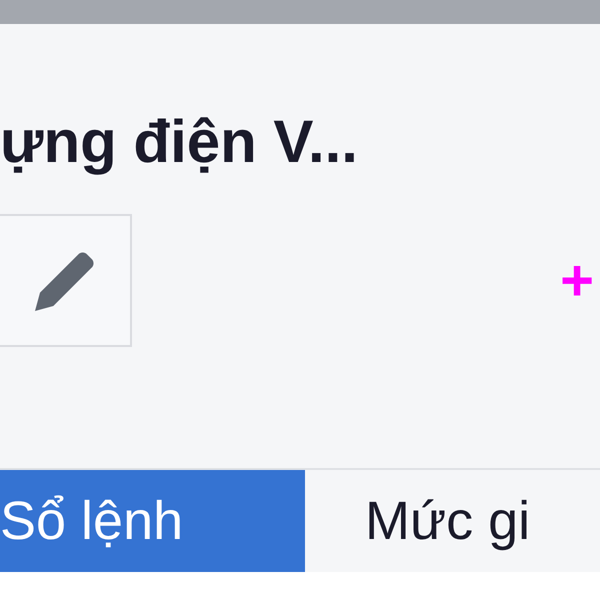 The height and width of the screenshot is (600, 600). Describe the element at coordinates (577, 280) in the screenshot. I see `change-value: +` at that location.